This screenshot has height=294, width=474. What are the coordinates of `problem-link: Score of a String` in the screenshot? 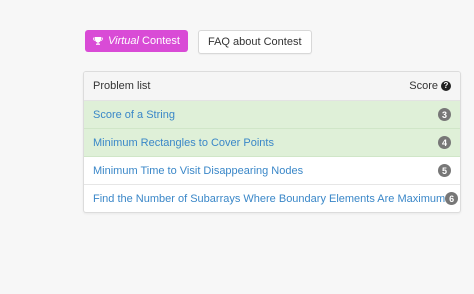 It's located at (134, 115).